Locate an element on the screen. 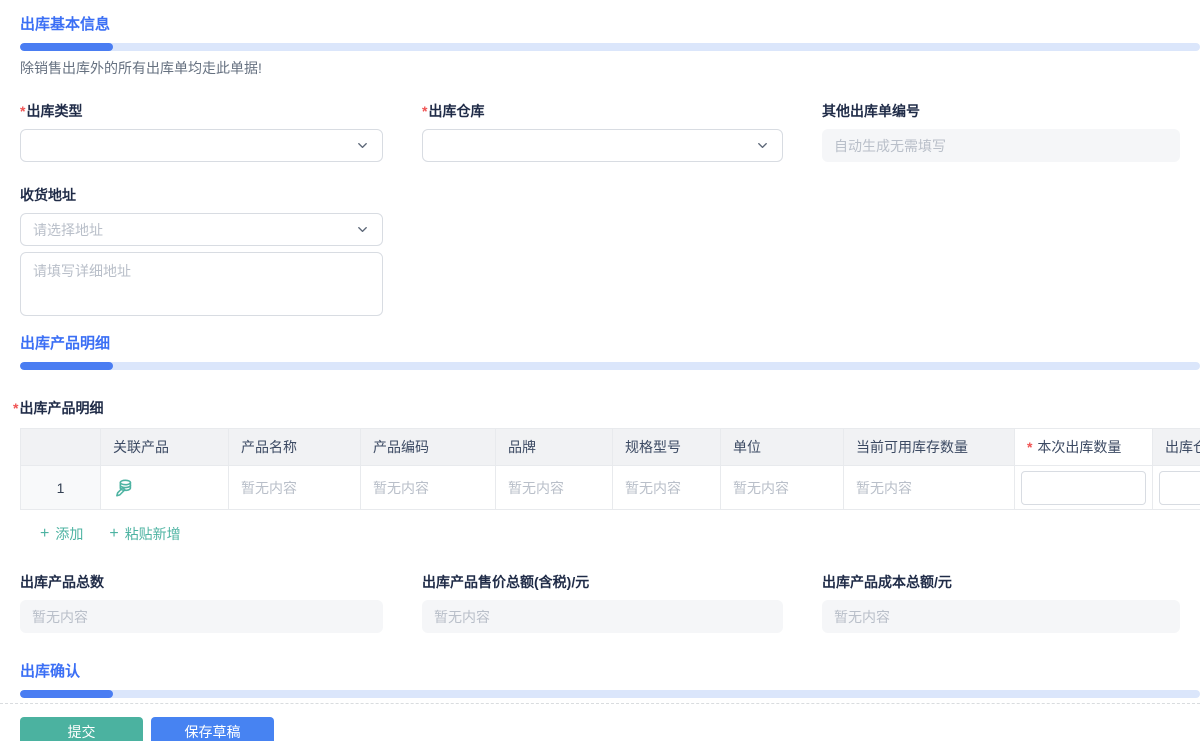  outbound-qty-cell is located at coordinates (1083, 487).